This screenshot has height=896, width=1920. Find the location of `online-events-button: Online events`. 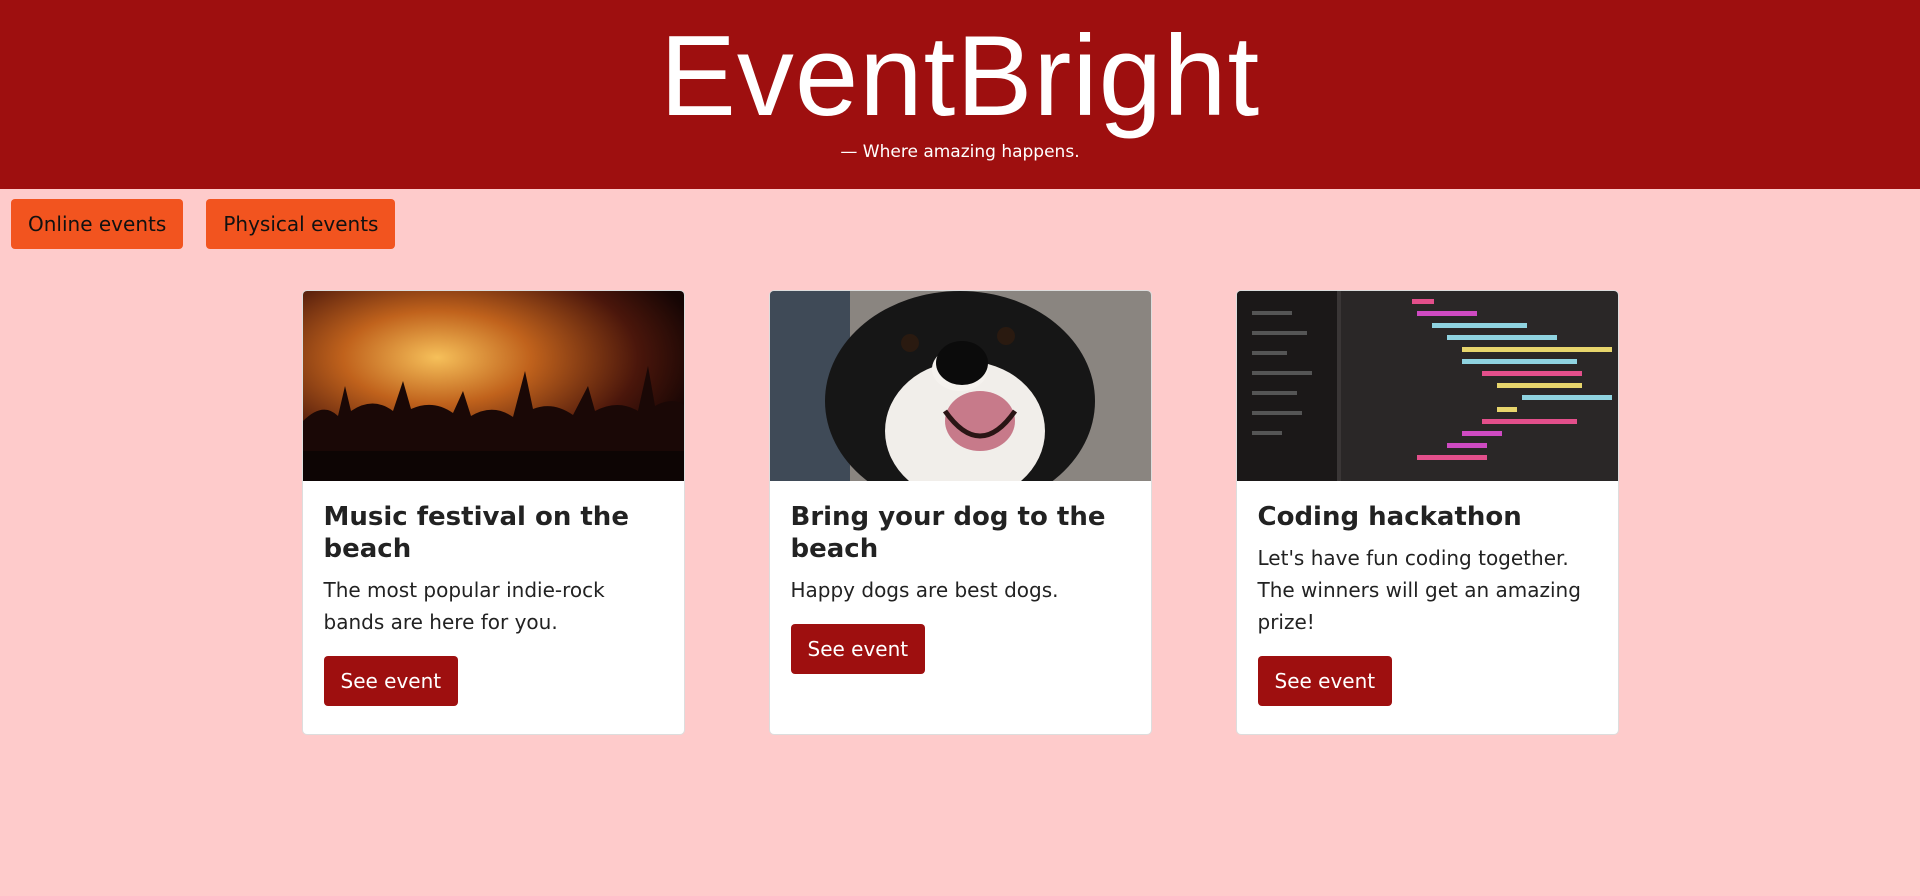

online-events-button: Online events is located at coordinates (97, 224).